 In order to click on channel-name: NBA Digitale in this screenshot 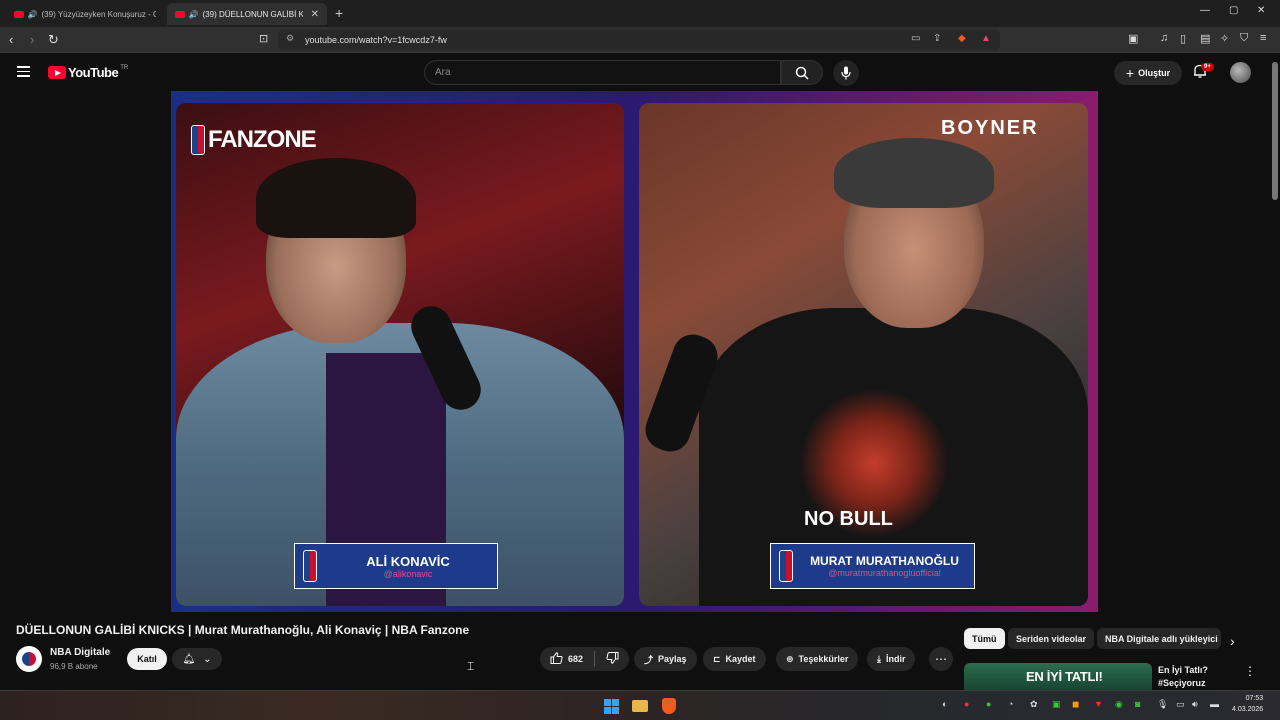, I will do `click(80, 652)`.